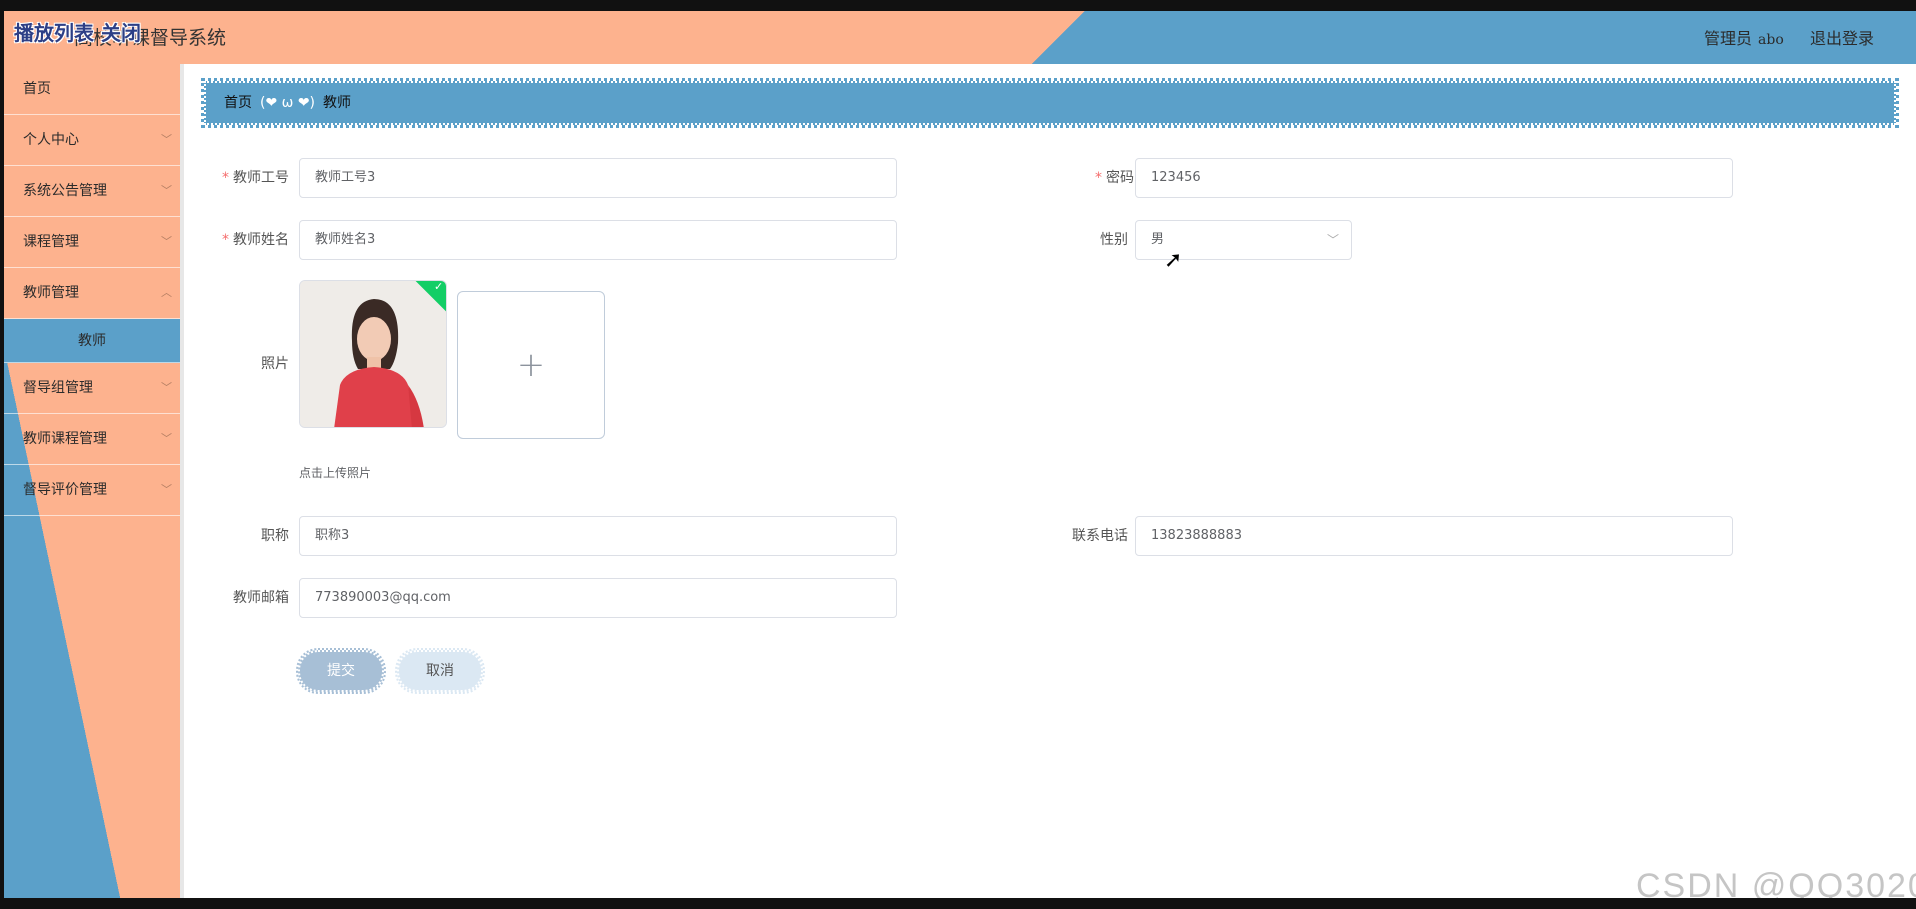 Image resolution: width=1916 pixels, height=909 pixels. I want to click on sidebar-item-label: 首页, so click(37, 89).